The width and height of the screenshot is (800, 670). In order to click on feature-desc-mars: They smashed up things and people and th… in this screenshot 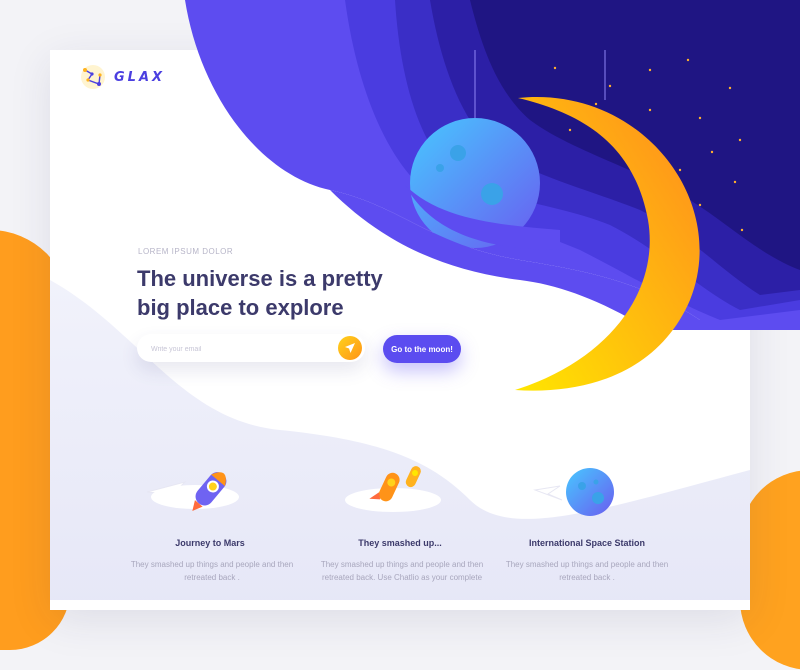, I will do `click(212, 571)`.